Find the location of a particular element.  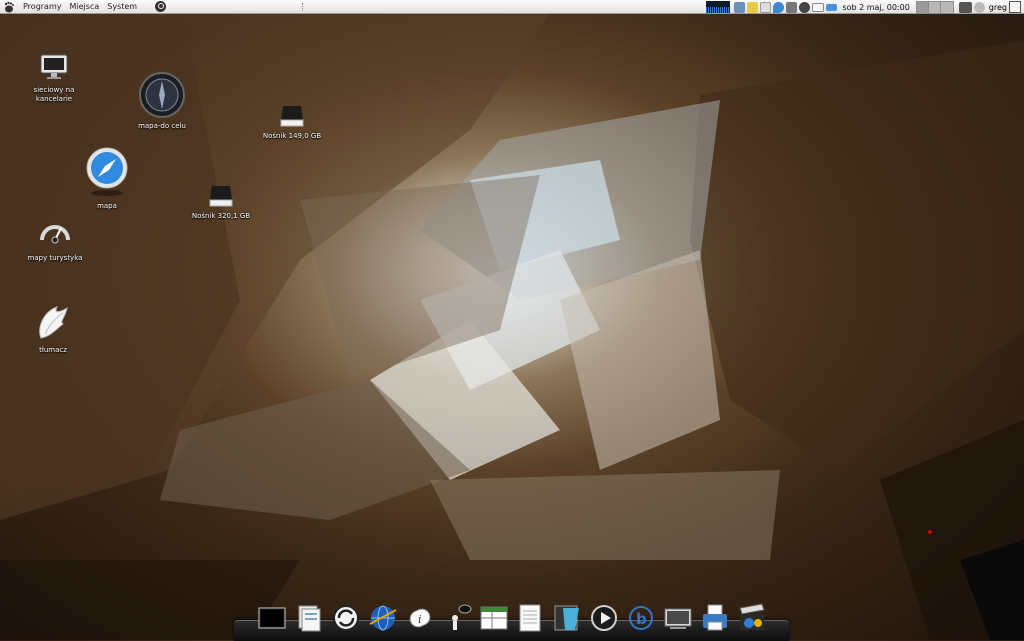

desktop-icon-label: Nośnik 149,0 GB is located at coordinates (292, 136).